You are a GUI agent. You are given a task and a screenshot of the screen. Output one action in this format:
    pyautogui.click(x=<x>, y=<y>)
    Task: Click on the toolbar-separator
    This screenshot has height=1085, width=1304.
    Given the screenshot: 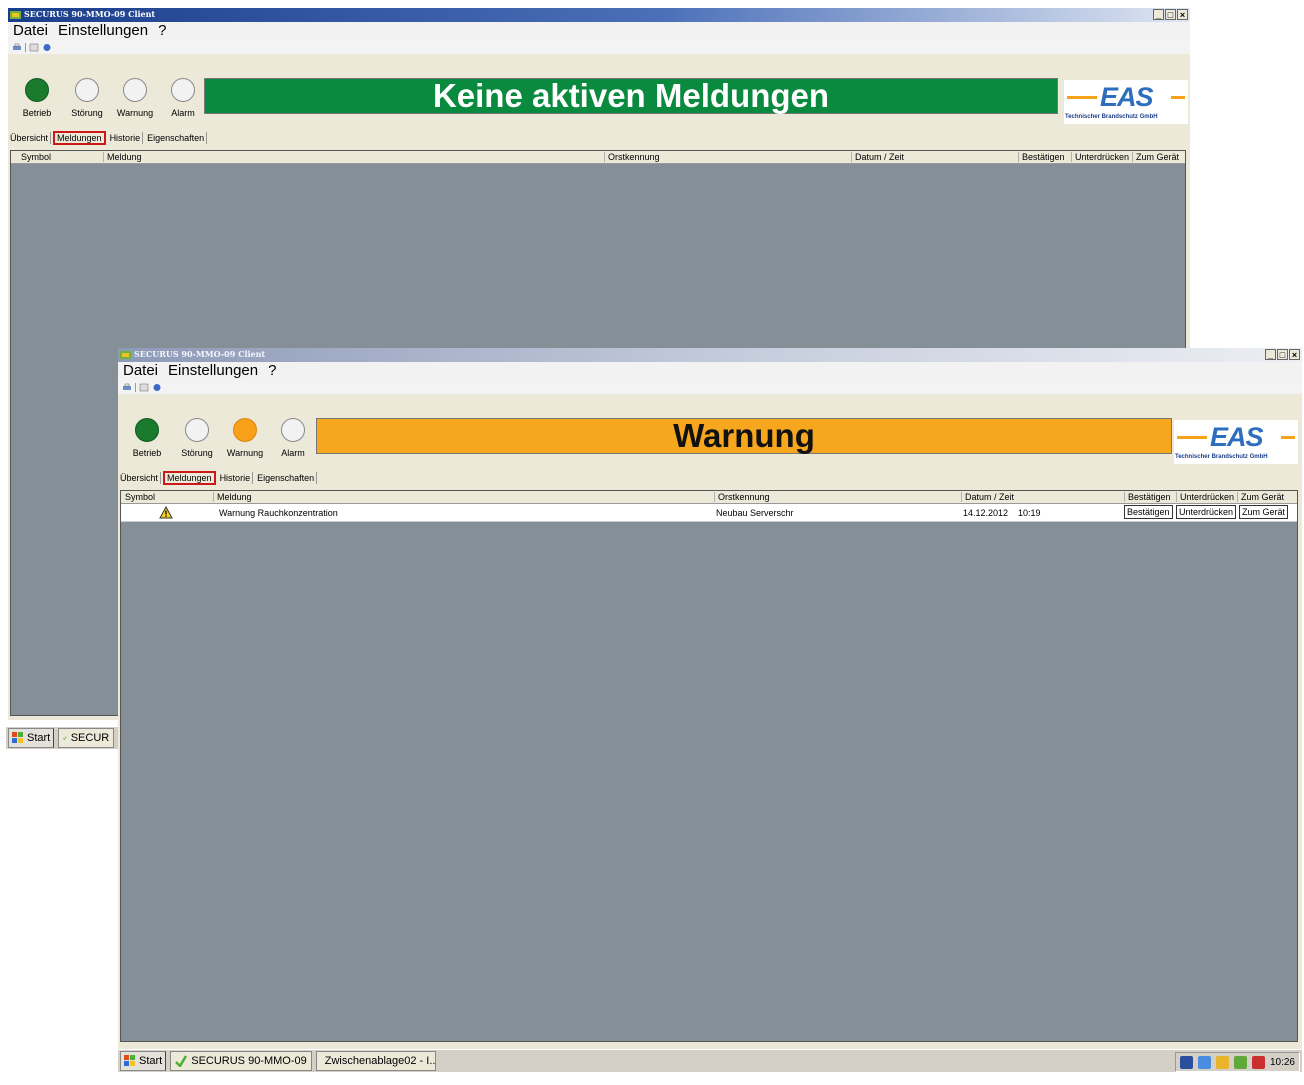 What is the action you would take?
    pyautogui.click(x=135, y=387)
    